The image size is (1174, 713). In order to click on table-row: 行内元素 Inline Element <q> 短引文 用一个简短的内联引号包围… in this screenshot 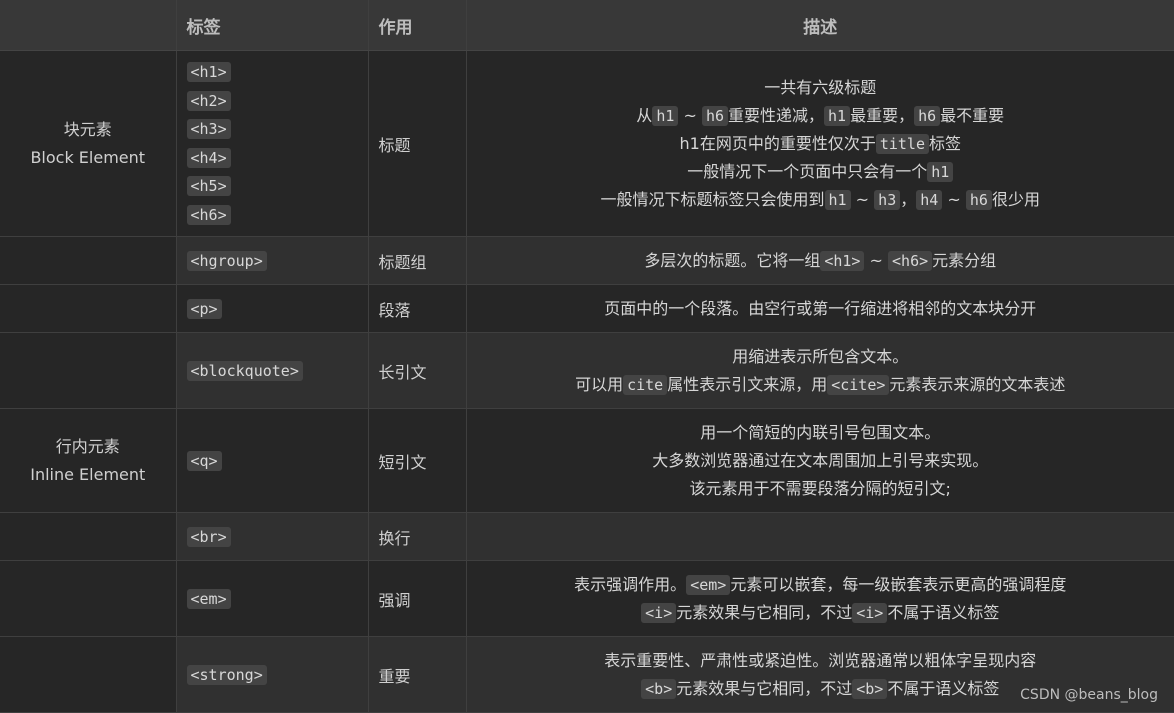, I will do `click(587, 460)`.